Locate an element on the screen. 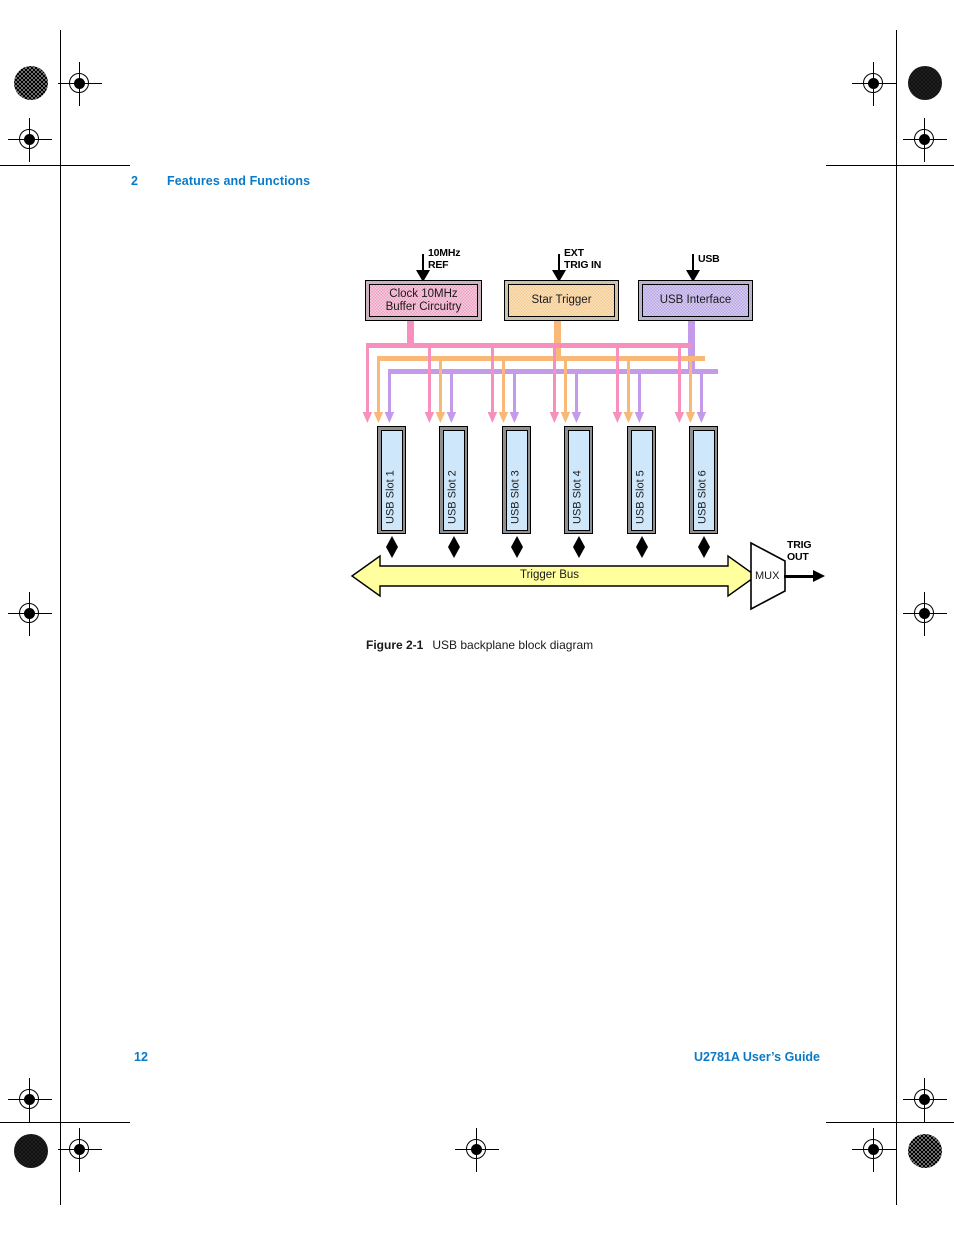 The height and width of the screenshot is (1235, 954). figure-label: Figure 2-1 is located at coordinates (395, 645).